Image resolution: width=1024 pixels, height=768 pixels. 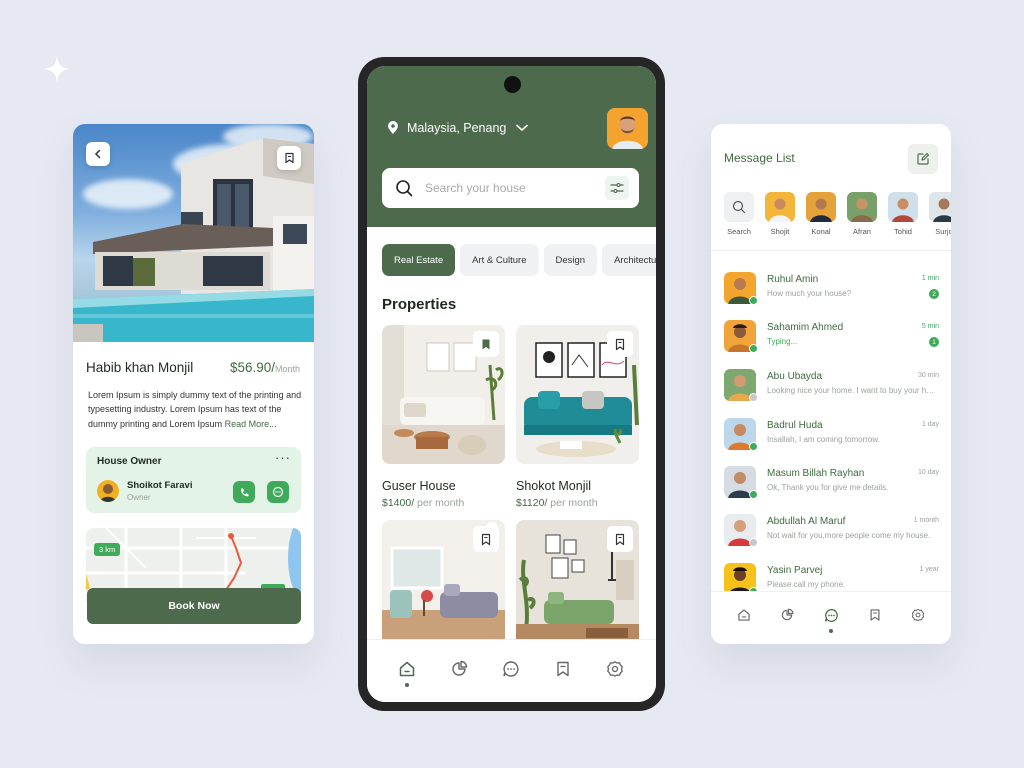 I want to click on message-preview: How much your house?, so click(x=809, y=293).